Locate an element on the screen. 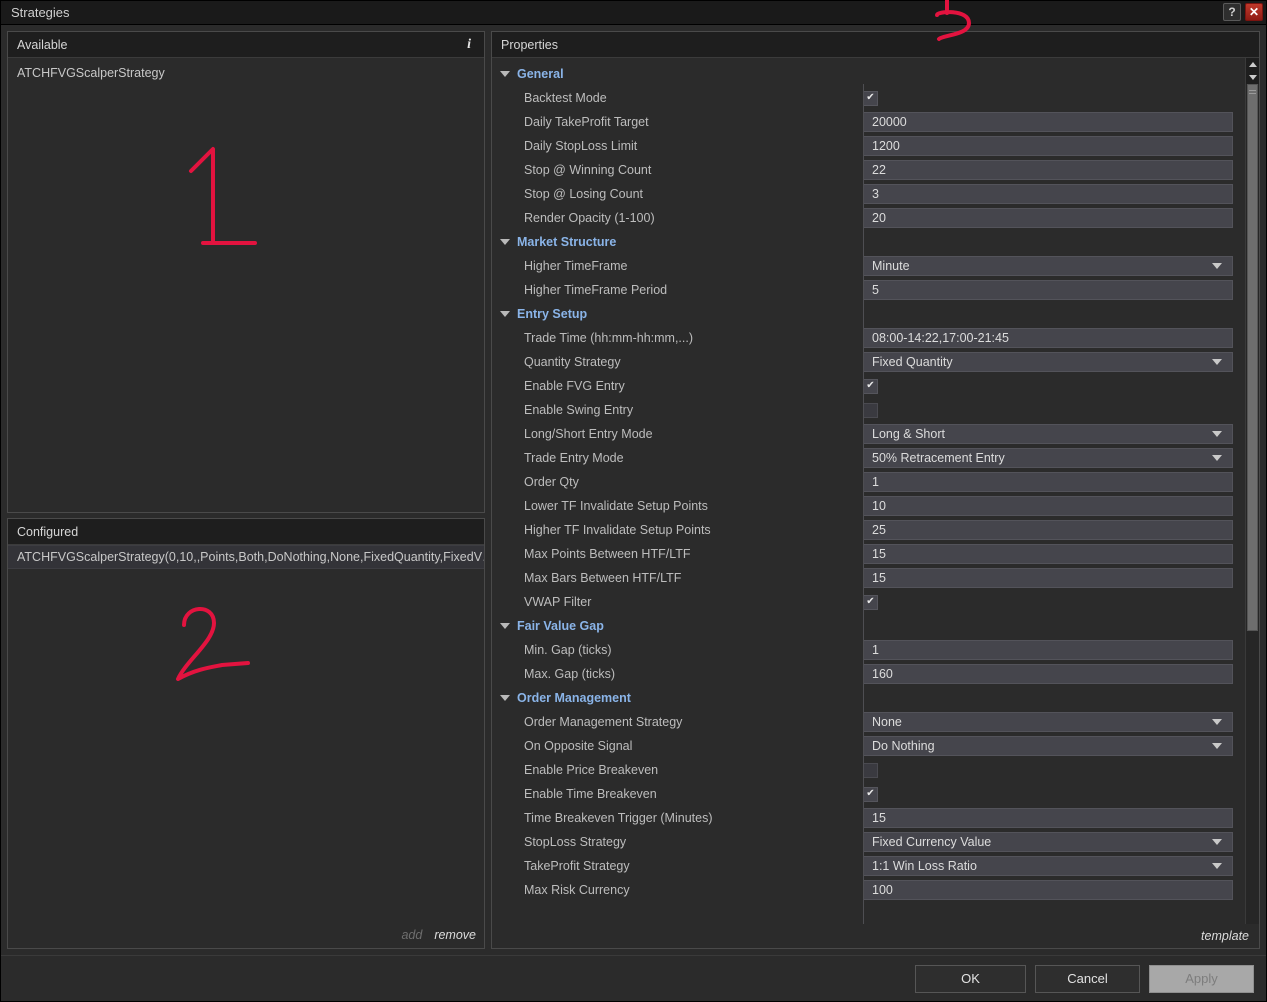  list-item: ATCHFVGScalperStrategy is located at coordinates (246, 71).